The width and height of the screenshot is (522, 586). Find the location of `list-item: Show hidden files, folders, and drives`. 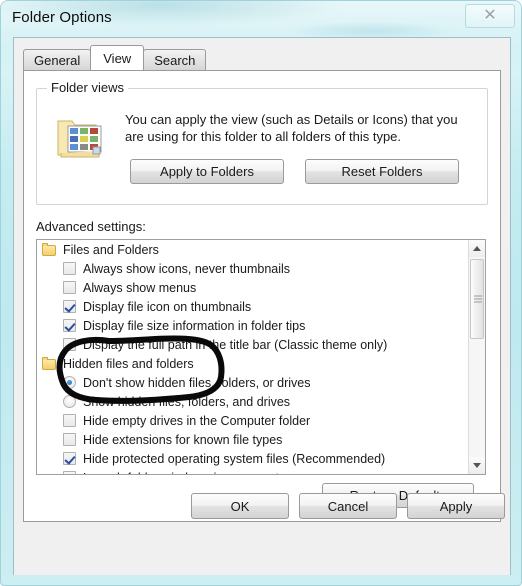

list-item: Show hidden files, folders, and drives is located at coordinates (253, 401).